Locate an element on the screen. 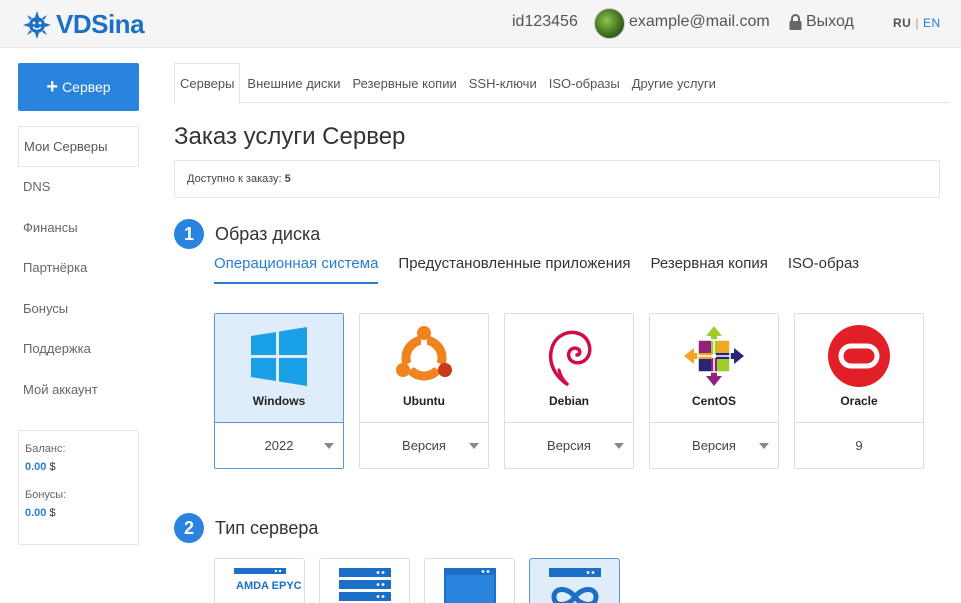  sidebar-item-dns: DNS is located at coordinates (78, 187).